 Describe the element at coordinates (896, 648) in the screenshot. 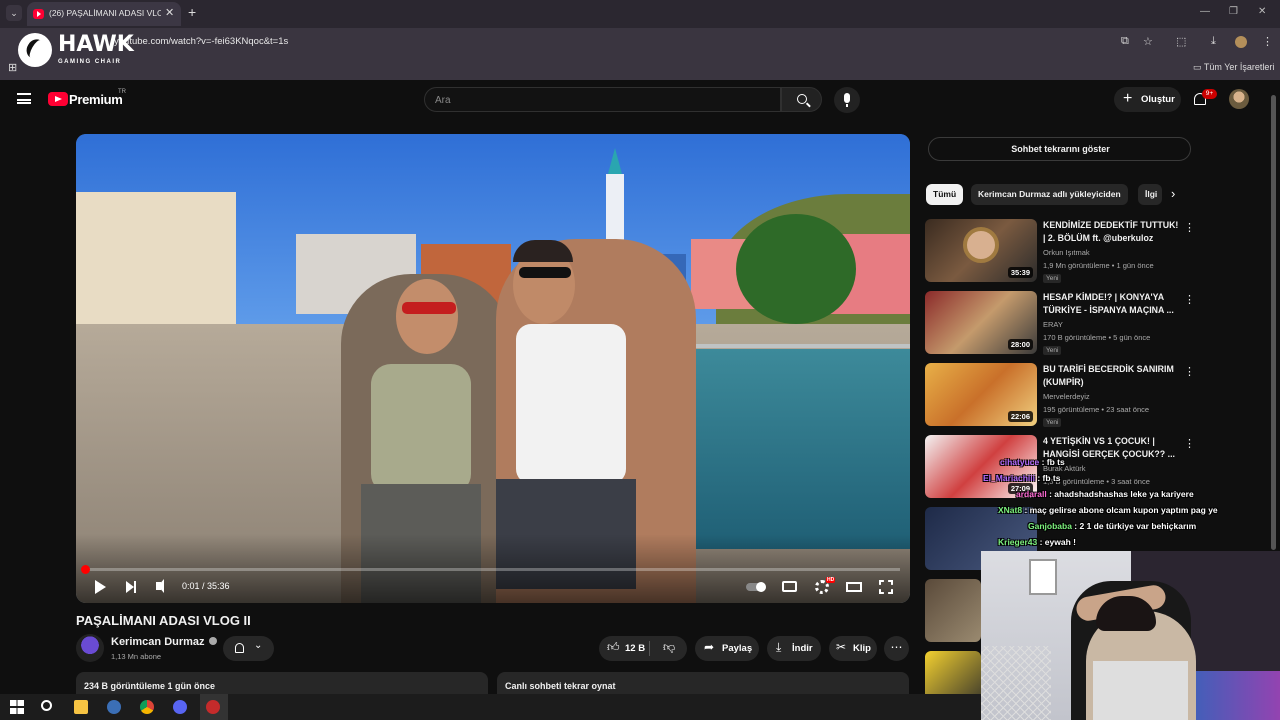

I see `more-actions-icon: ⋯` at that location.